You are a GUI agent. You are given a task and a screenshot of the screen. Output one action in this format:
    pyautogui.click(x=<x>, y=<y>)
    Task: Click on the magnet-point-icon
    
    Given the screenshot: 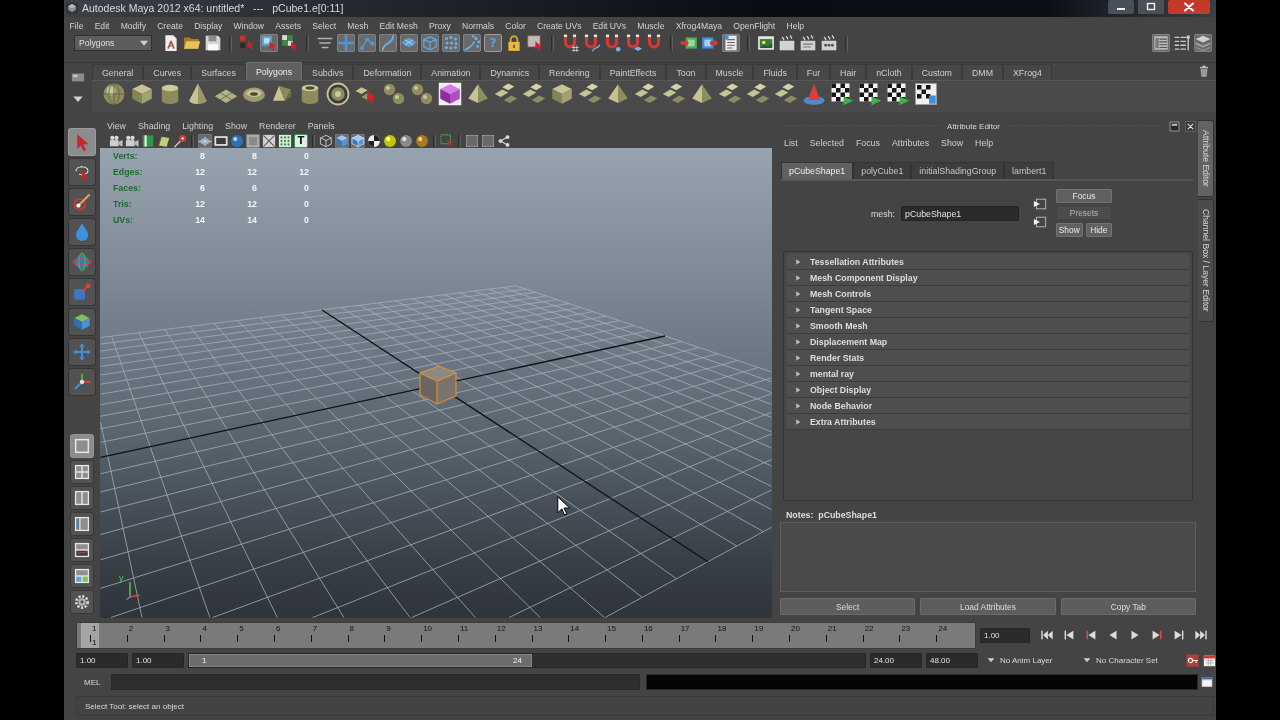 What is the action you would take?
    pyautogui.click(x=612, y=43)
    